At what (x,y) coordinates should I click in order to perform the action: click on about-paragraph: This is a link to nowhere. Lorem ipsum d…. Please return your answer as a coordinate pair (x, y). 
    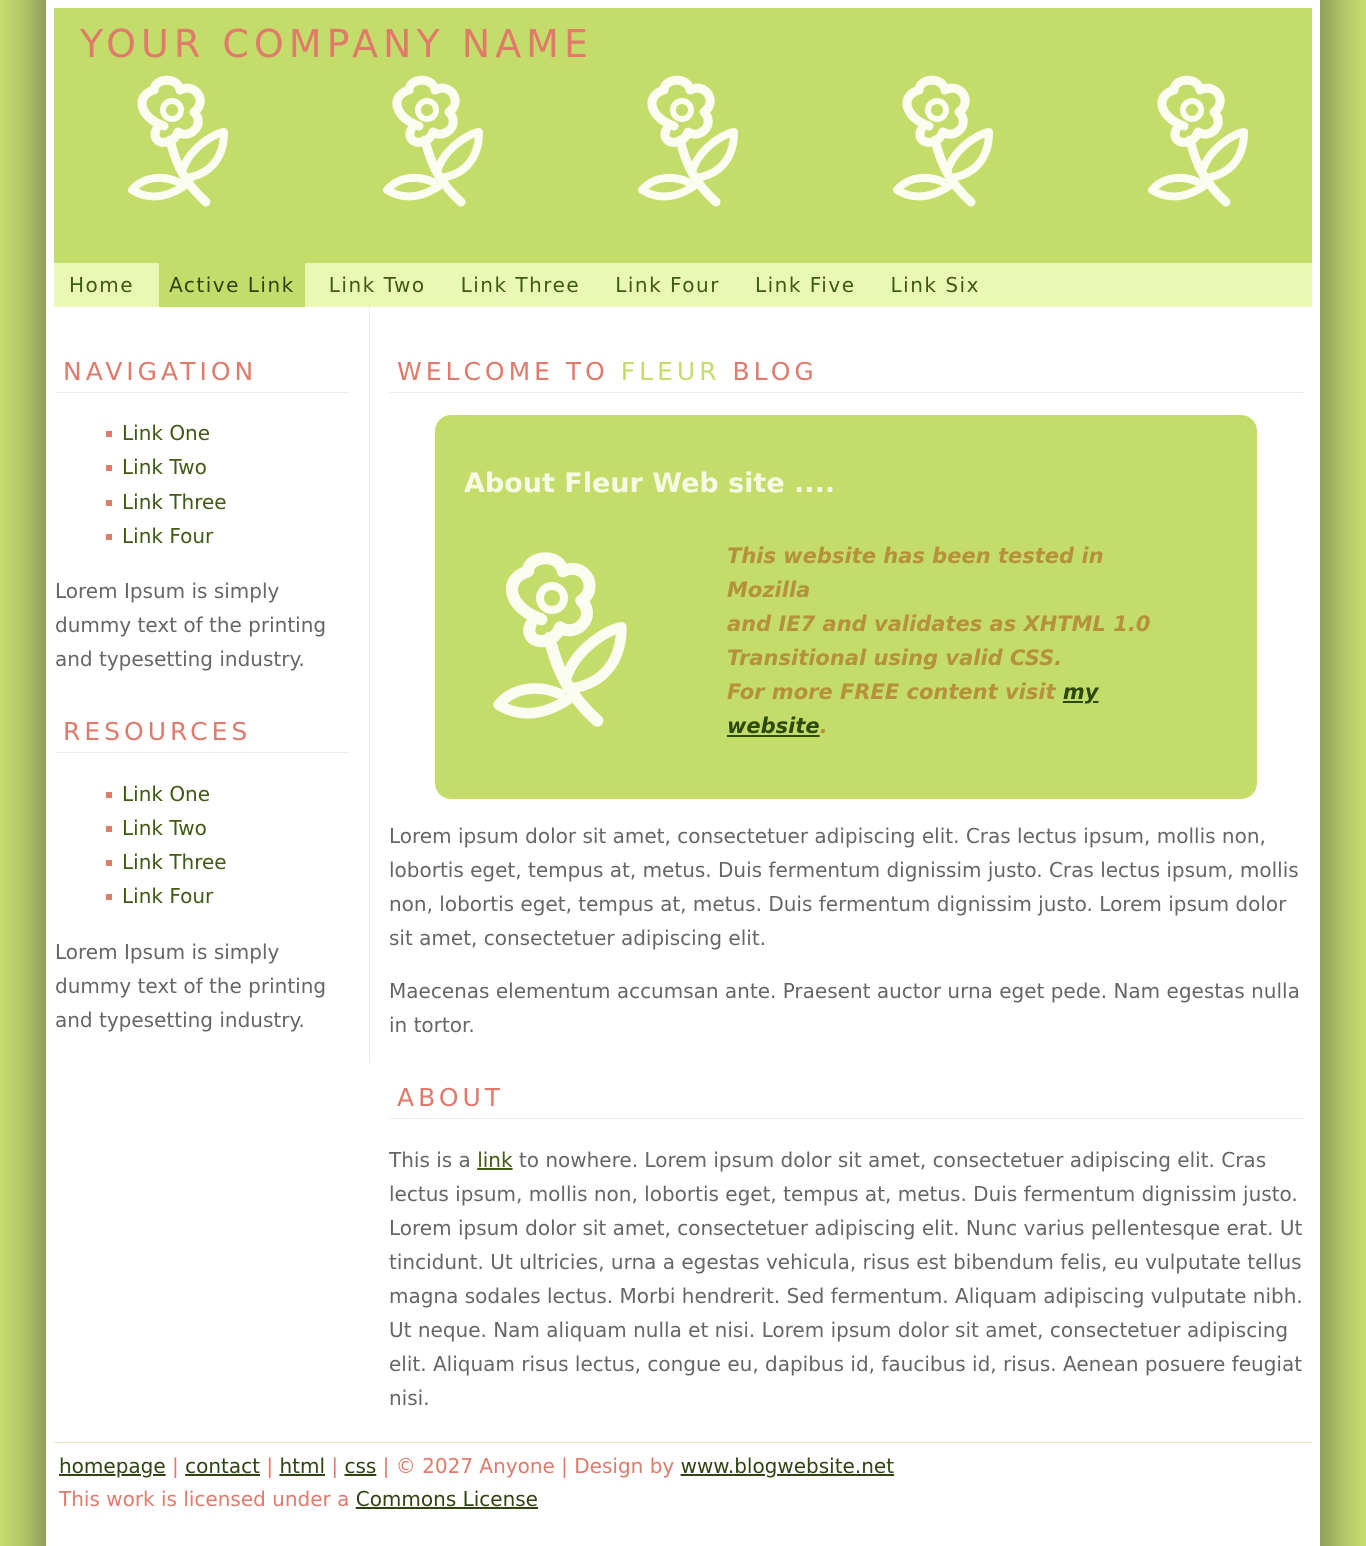
    Looking at the image, I should click on (847, 1279).